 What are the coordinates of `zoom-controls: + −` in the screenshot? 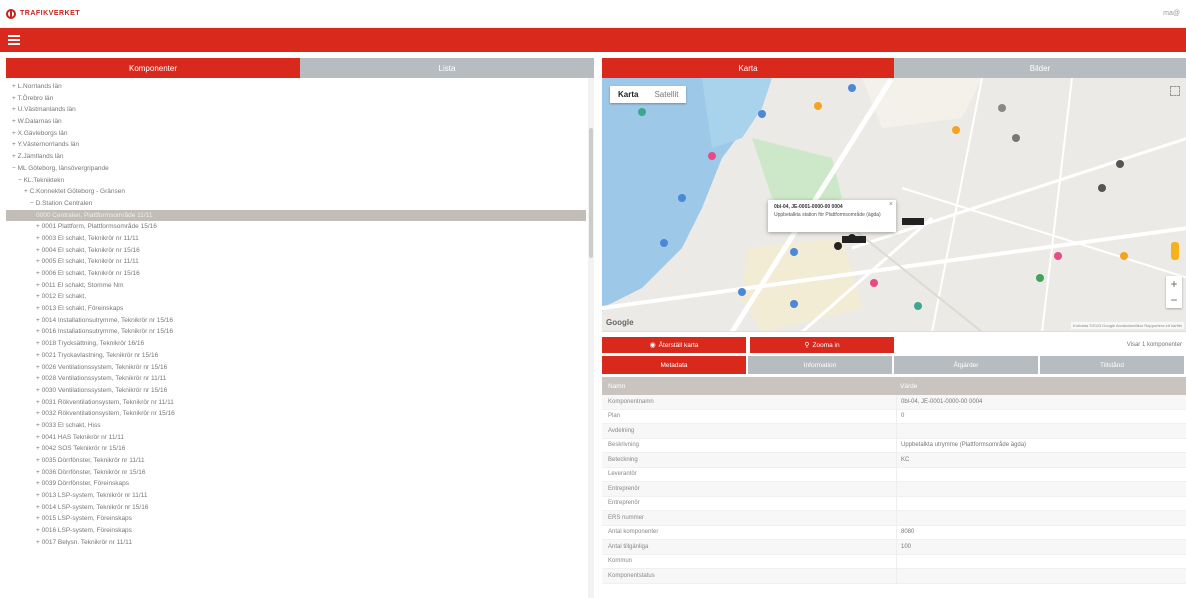 It's located at (1174, 292).